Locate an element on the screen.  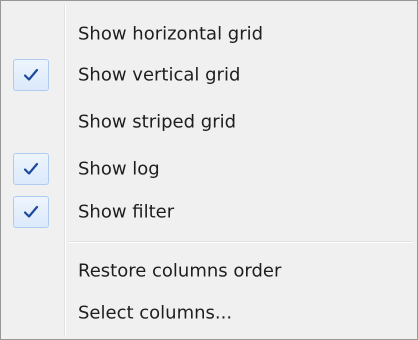
menu-separator is located at coordinates (241, 242).